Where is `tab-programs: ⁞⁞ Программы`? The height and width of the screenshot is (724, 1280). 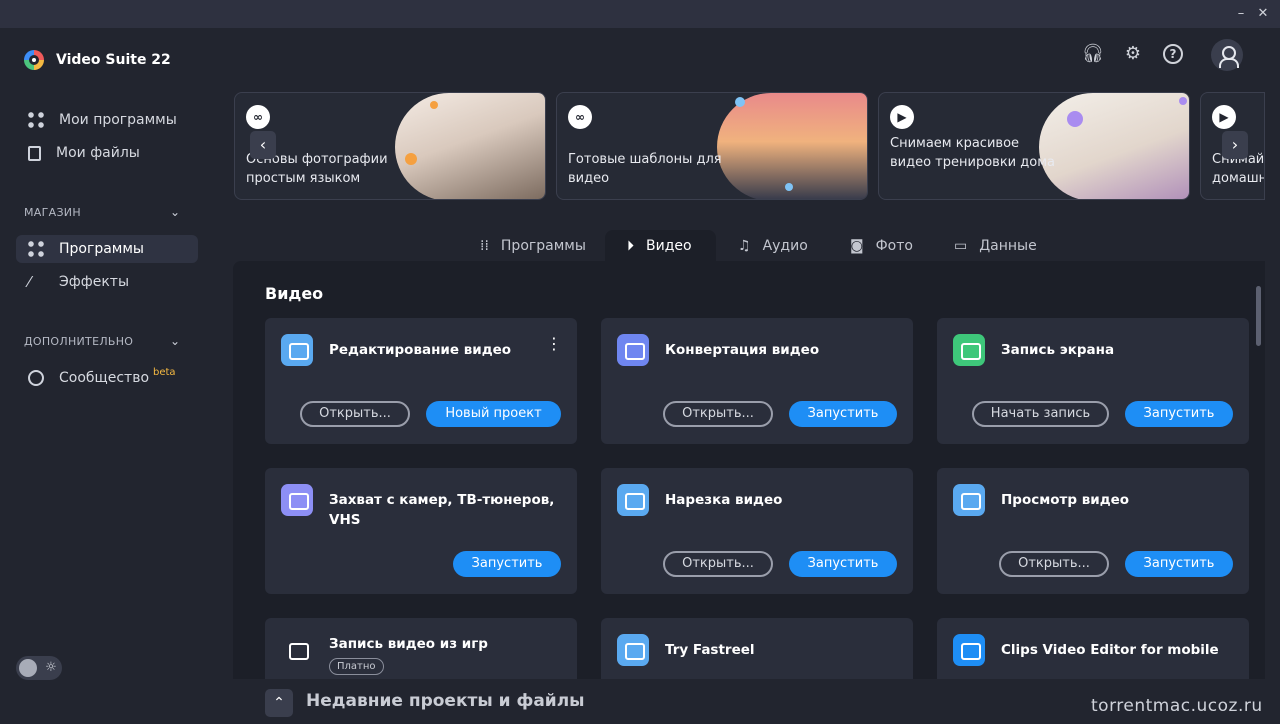 tab-programs: ⁞⁞ Программы is located at coordinates (533, 246).